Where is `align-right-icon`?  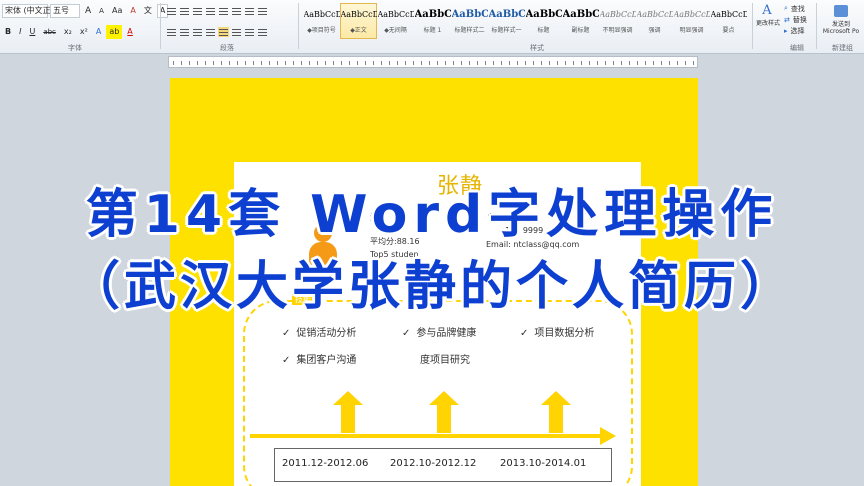 align-right-icon is located at coordinates (197, 32).